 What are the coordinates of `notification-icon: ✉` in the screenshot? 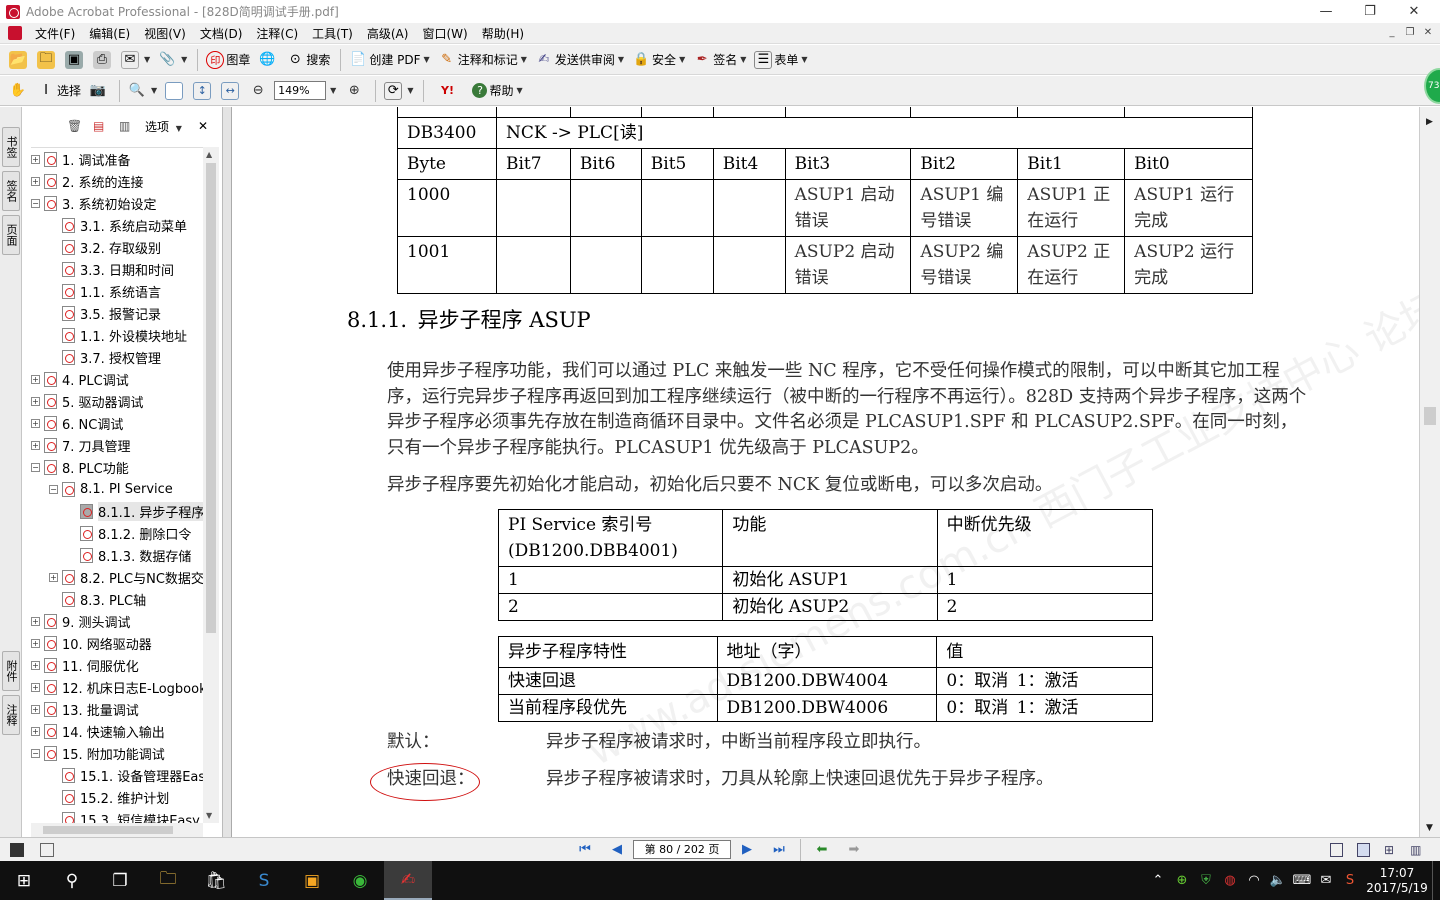 It's located at (1326, 880).